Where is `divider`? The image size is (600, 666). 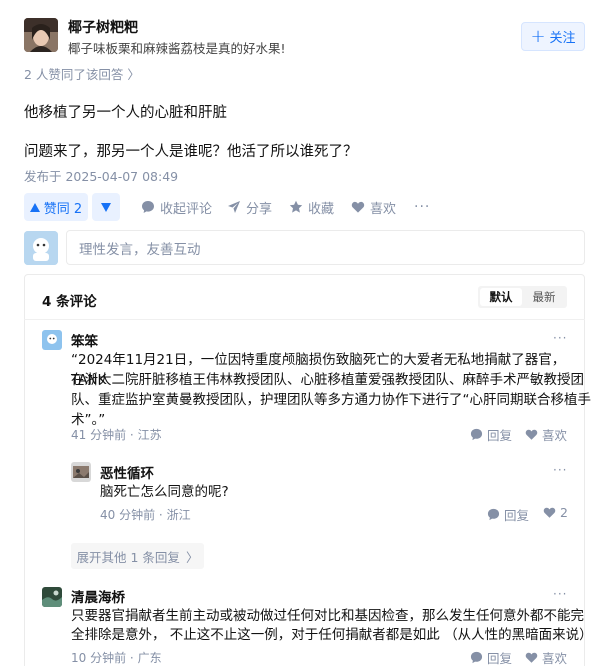 divider is located at coordinates (304, 319).